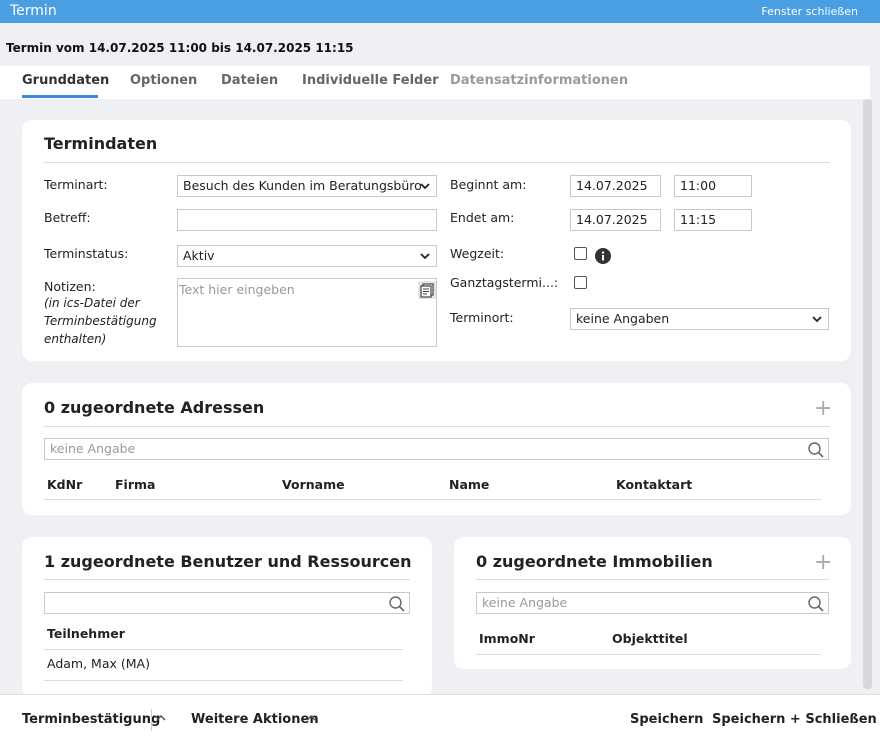  What do you see at coordinates (650, 638) in the screenshot?
I see `column-header-objekttitel: Objekttitel` at bounding box center [650, 638].